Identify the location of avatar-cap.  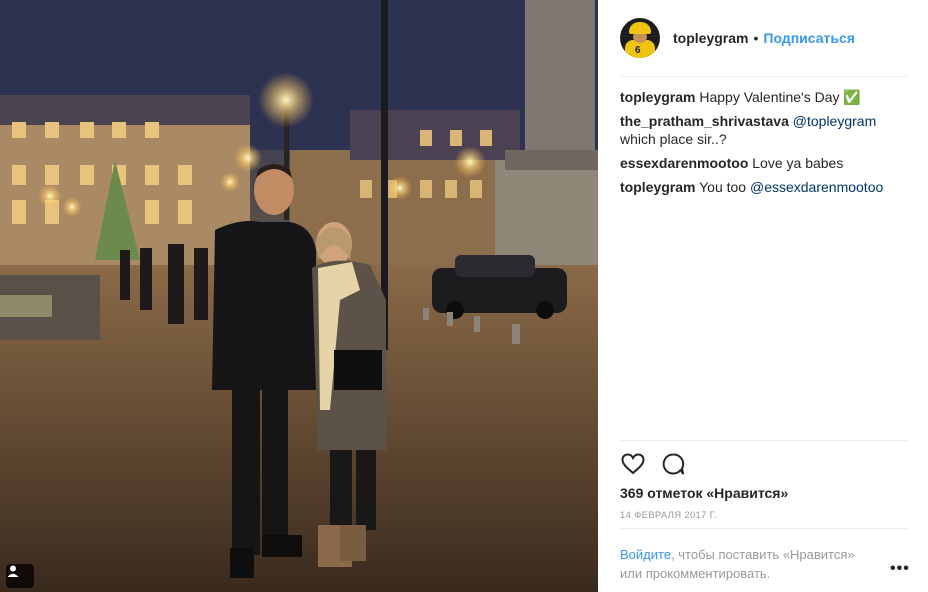
(640, 28).